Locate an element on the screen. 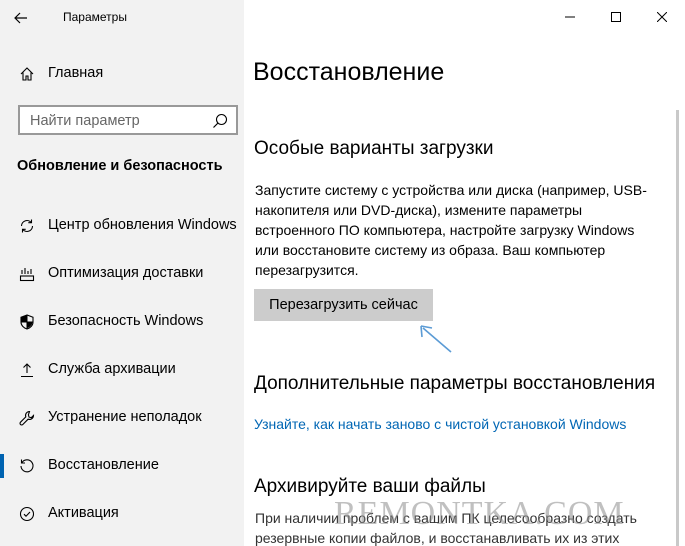 The width and height of the screenshot is (685, 546). active-indicator is located at coordinates (2, 466).